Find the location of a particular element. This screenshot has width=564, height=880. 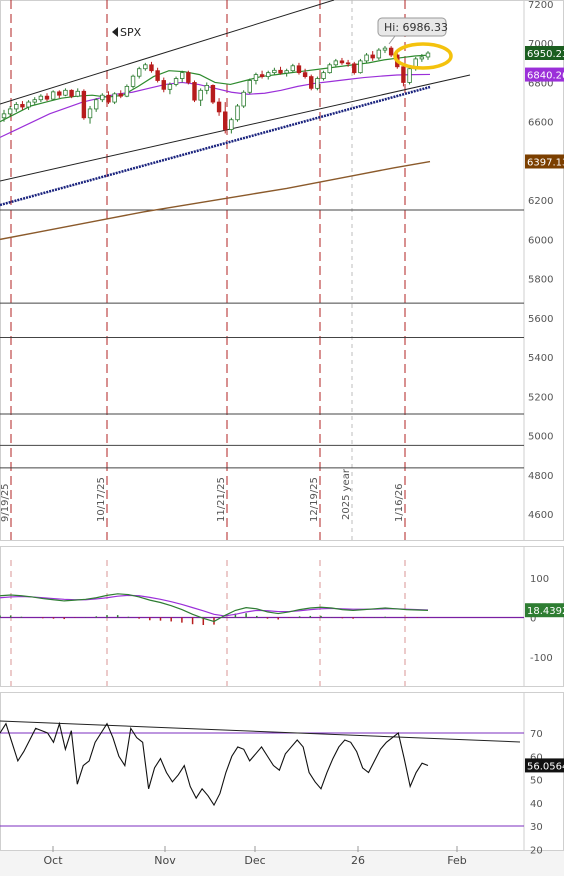

price-tick-label: 6200 is located at coordinates (540, 201).